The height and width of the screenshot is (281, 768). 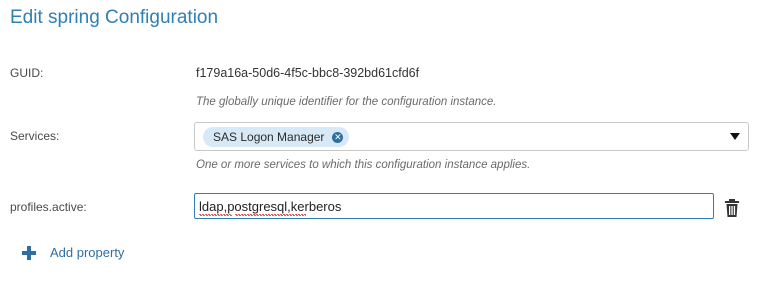 What do you see at coordinates (338, 137) in the screenshot?
I see `close-circle-icon: ✕` at bounding box center [338, 137].